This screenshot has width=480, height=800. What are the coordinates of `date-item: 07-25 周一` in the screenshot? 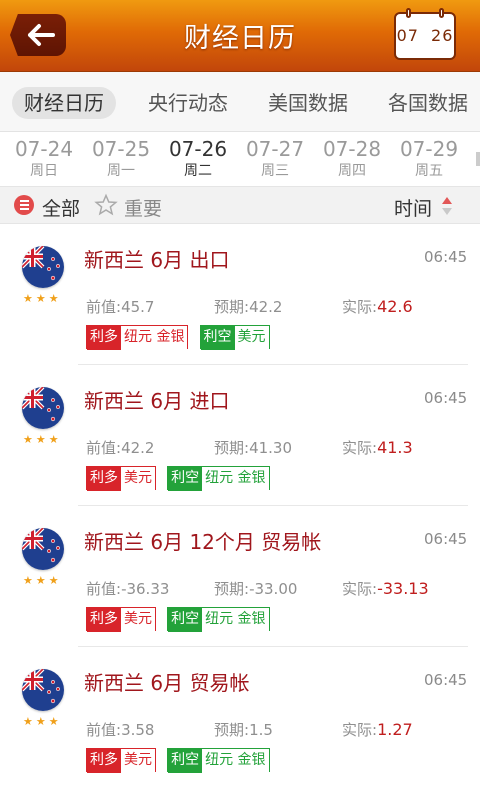 It's located at (121, 158).